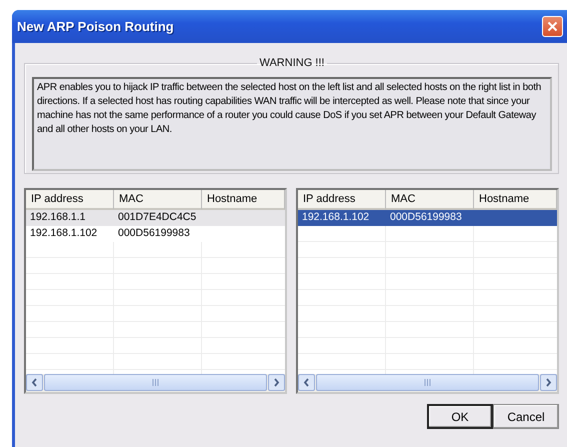 The image size is (567, 447). I want to click on table-cell-text: 192.168.1.1, so click(57, 217).